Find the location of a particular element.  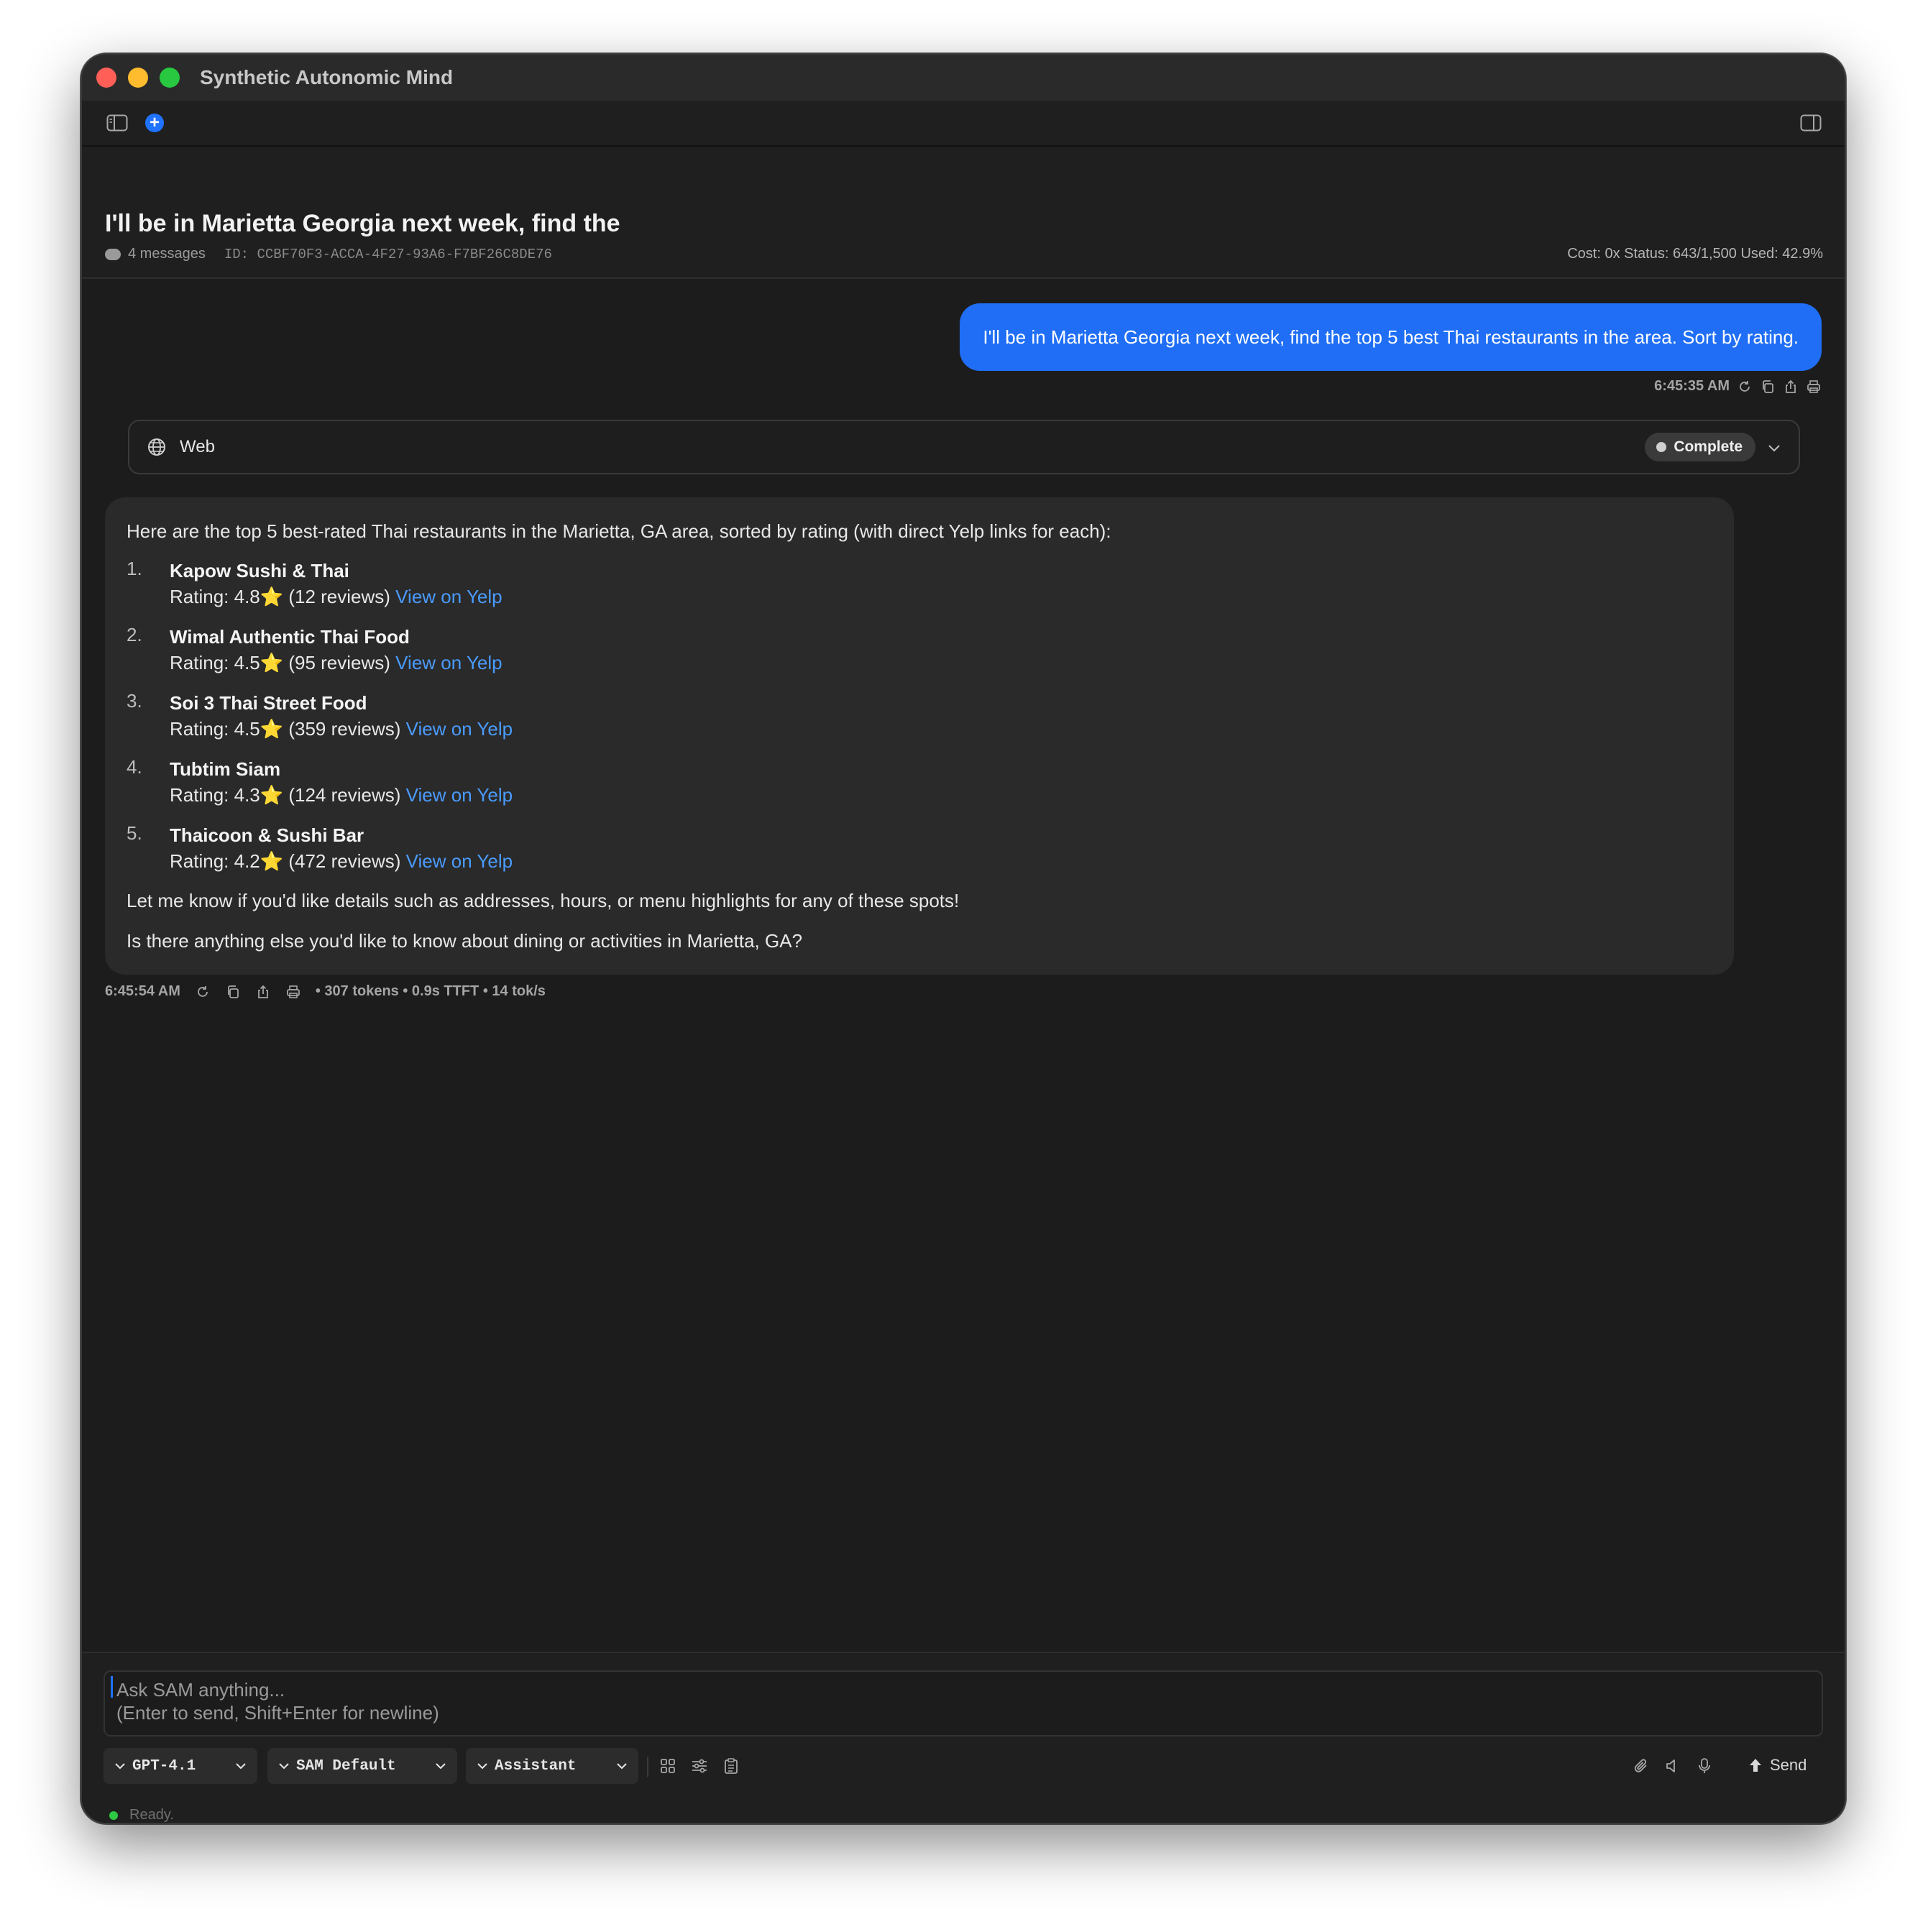

message-count-label: 4 messages is located at coordinates (167, 254).